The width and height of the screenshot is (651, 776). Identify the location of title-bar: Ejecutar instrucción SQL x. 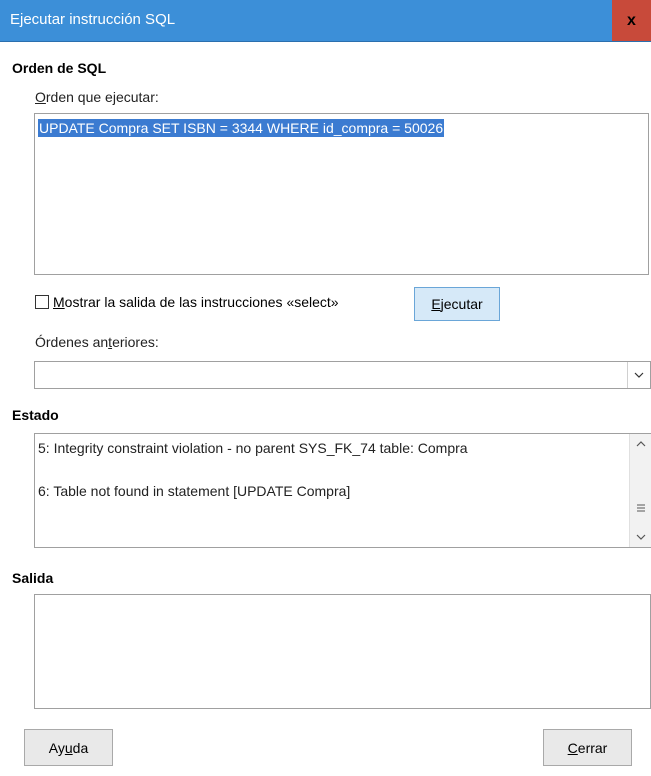
(325, 21).